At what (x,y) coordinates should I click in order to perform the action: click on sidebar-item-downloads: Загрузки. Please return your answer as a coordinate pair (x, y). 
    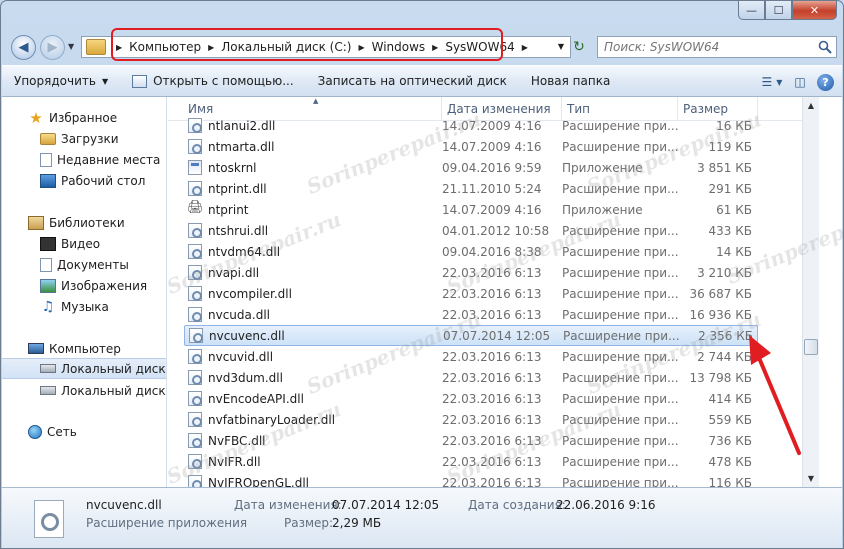
    Looking at the image, I should click on (84, 138).